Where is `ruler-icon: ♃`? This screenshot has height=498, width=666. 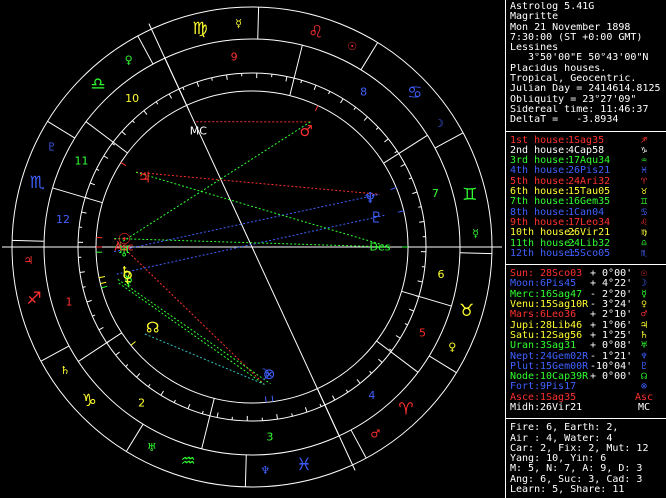
ruler-icon: ♃ is located at coordinates (28, 260).